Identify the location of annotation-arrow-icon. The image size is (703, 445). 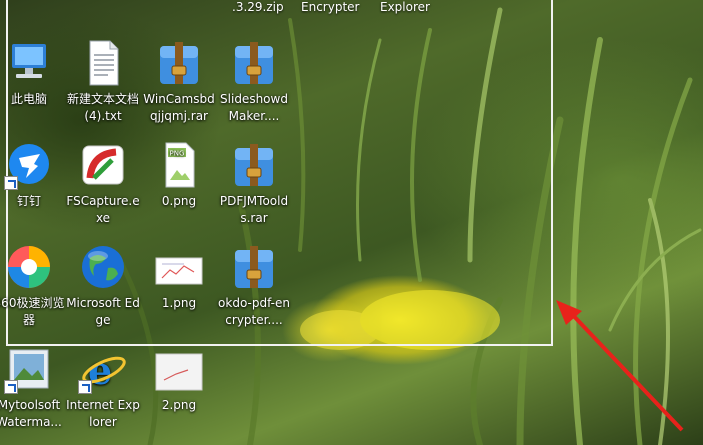
(620, 366).